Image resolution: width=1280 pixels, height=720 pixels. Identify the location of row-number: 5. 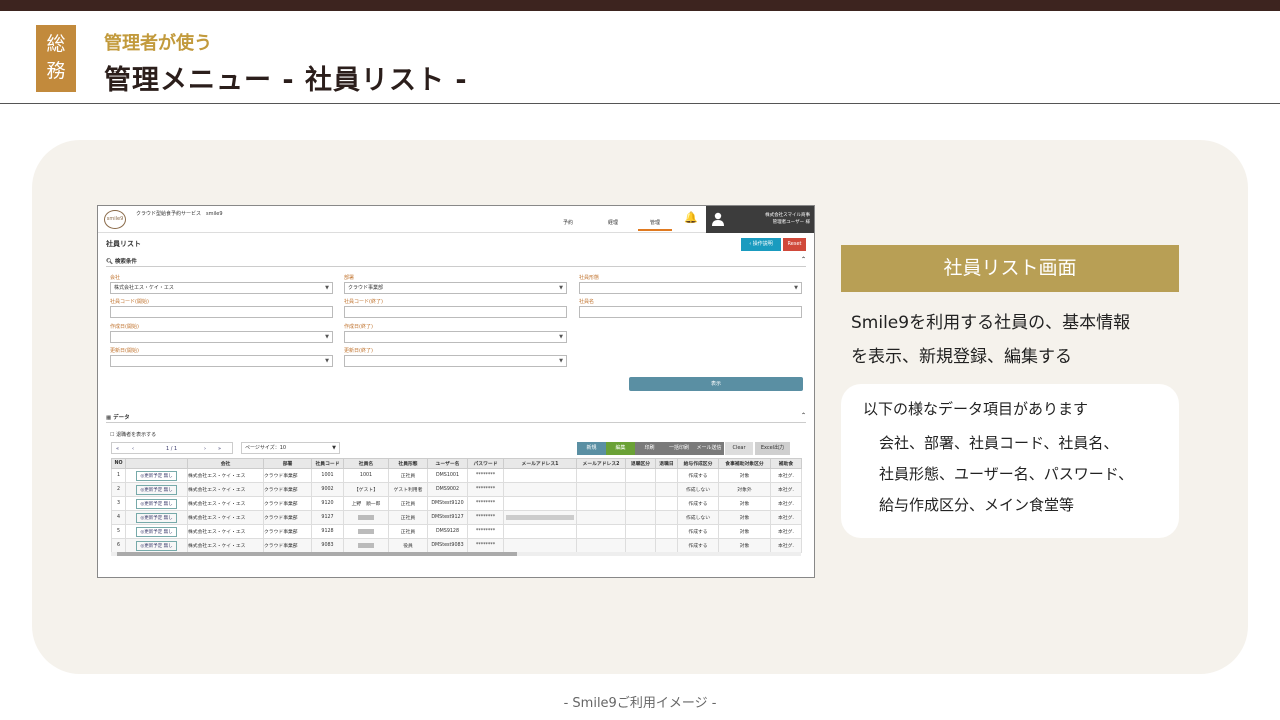
(118, 531).